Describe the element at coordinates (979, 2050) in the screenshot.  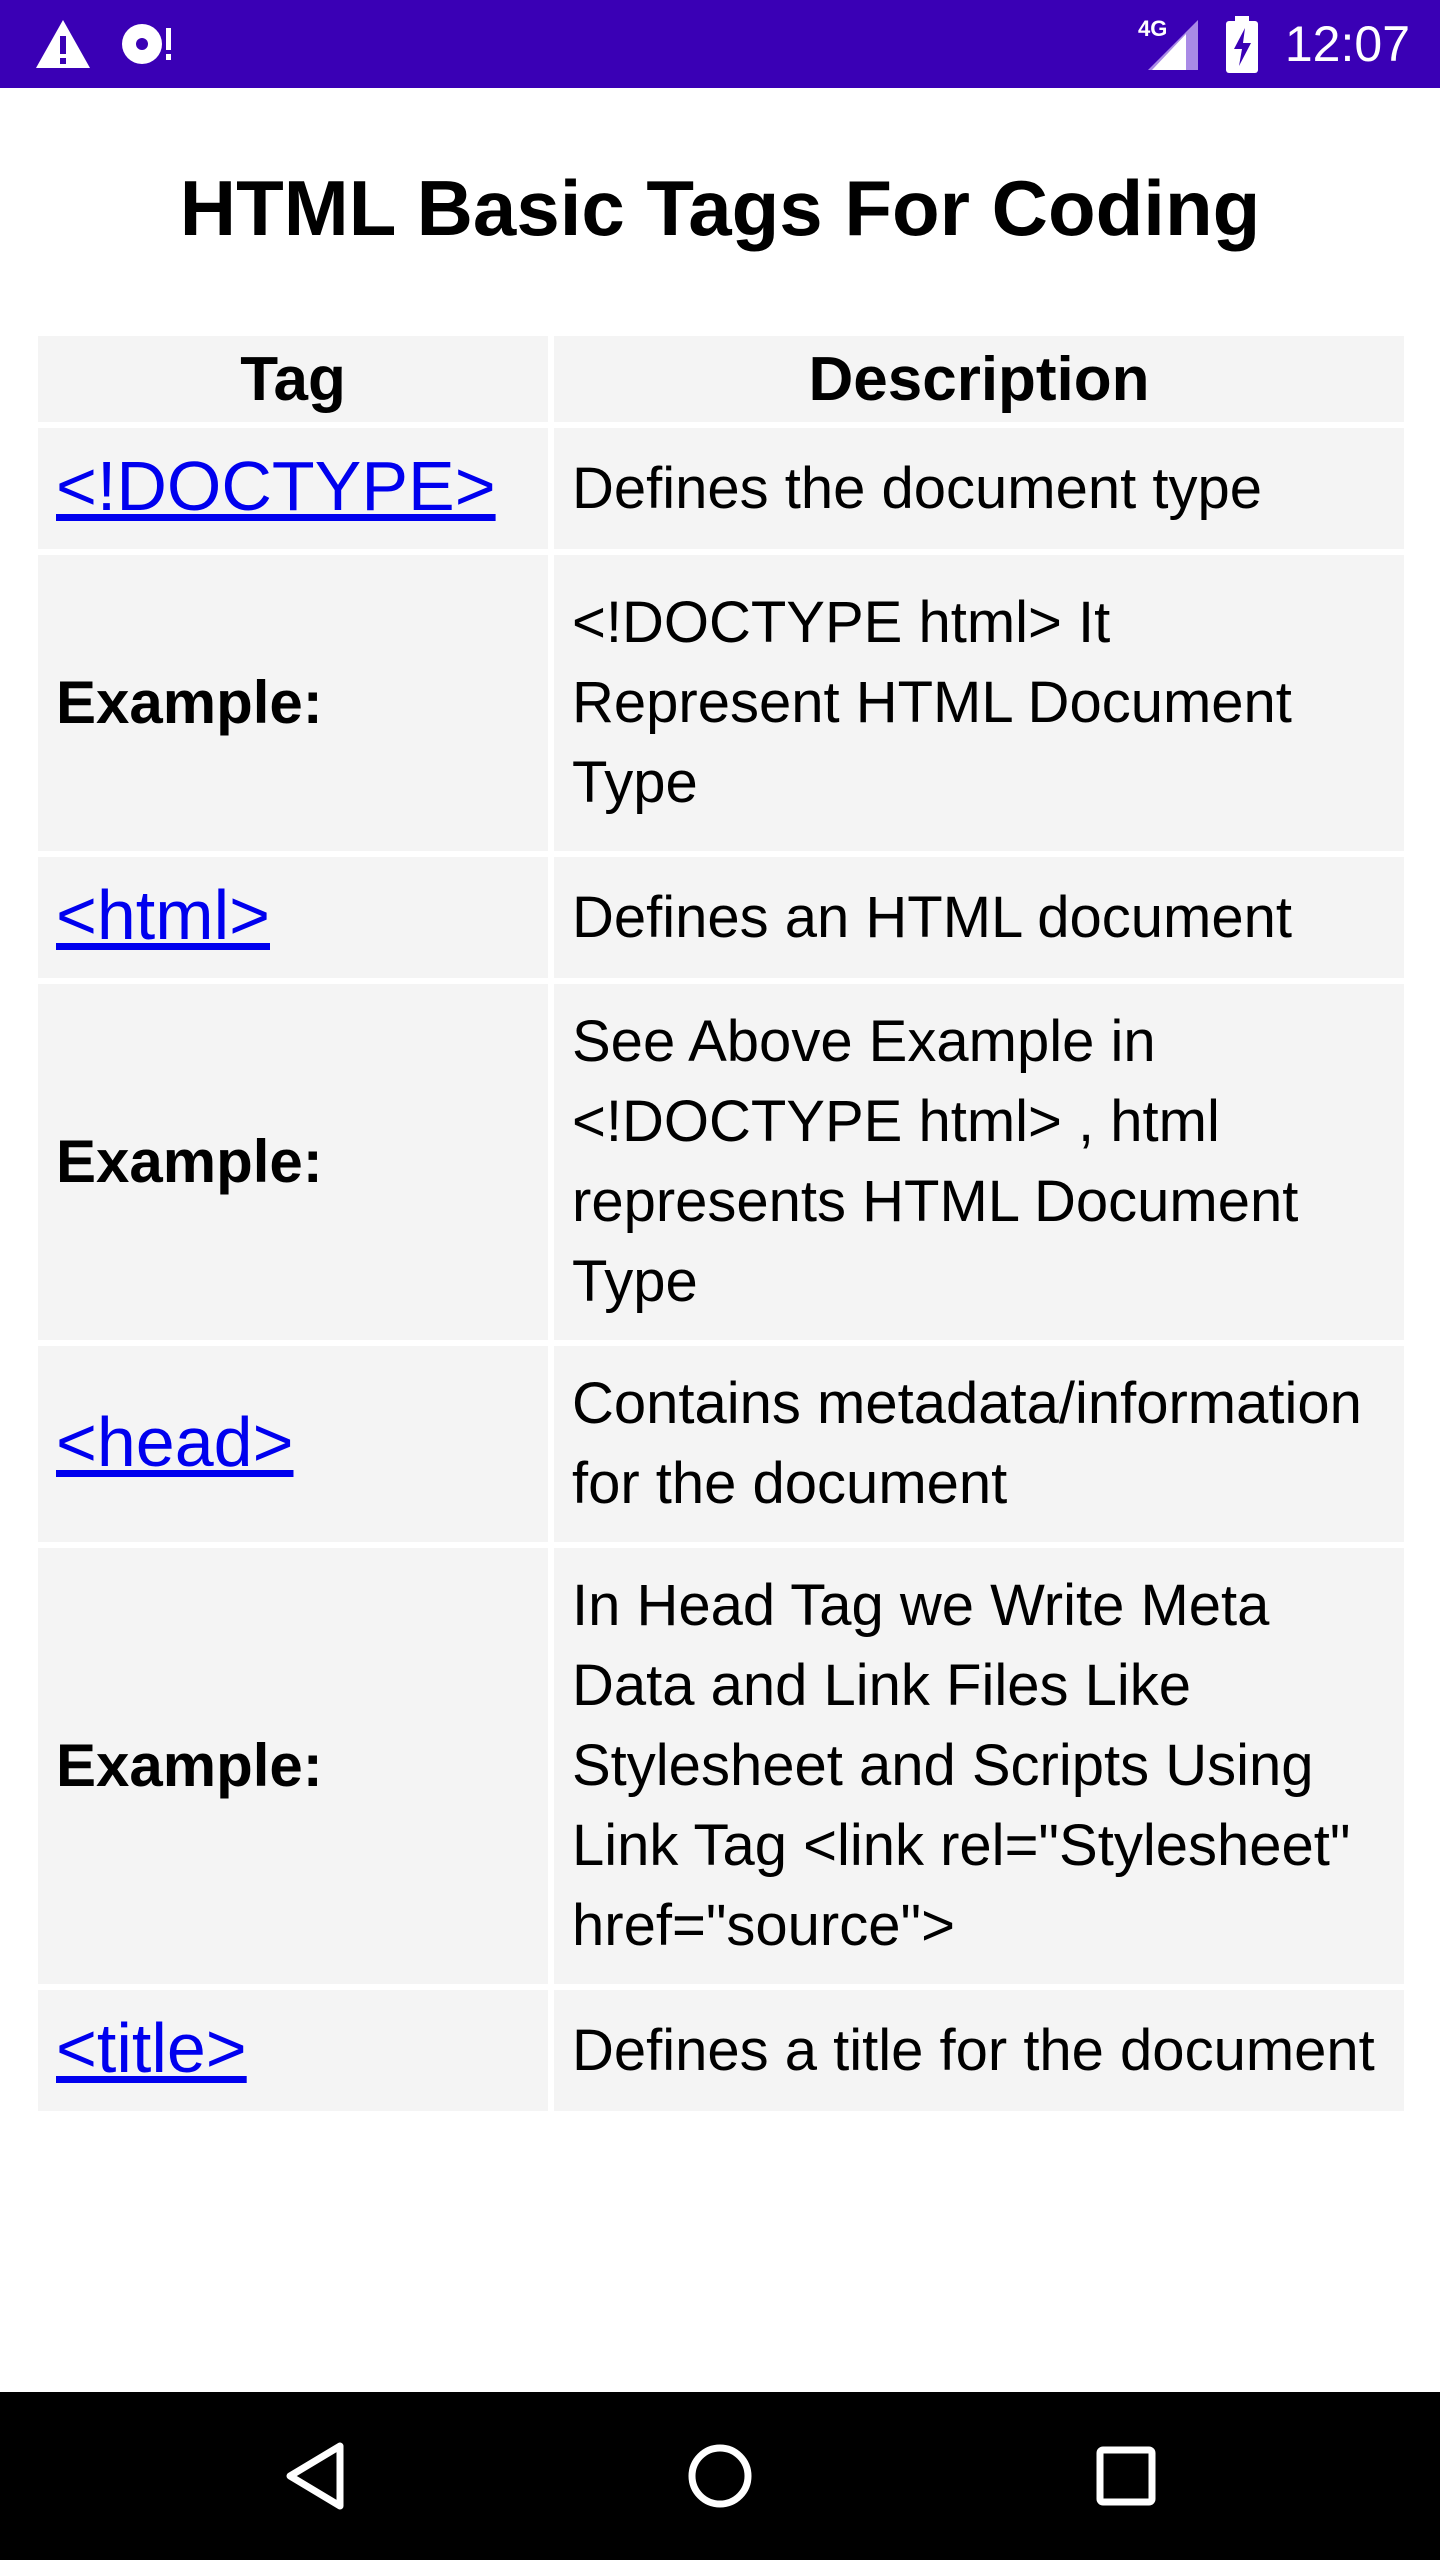
I see `description-cell: Defines a title for the document` at that location.